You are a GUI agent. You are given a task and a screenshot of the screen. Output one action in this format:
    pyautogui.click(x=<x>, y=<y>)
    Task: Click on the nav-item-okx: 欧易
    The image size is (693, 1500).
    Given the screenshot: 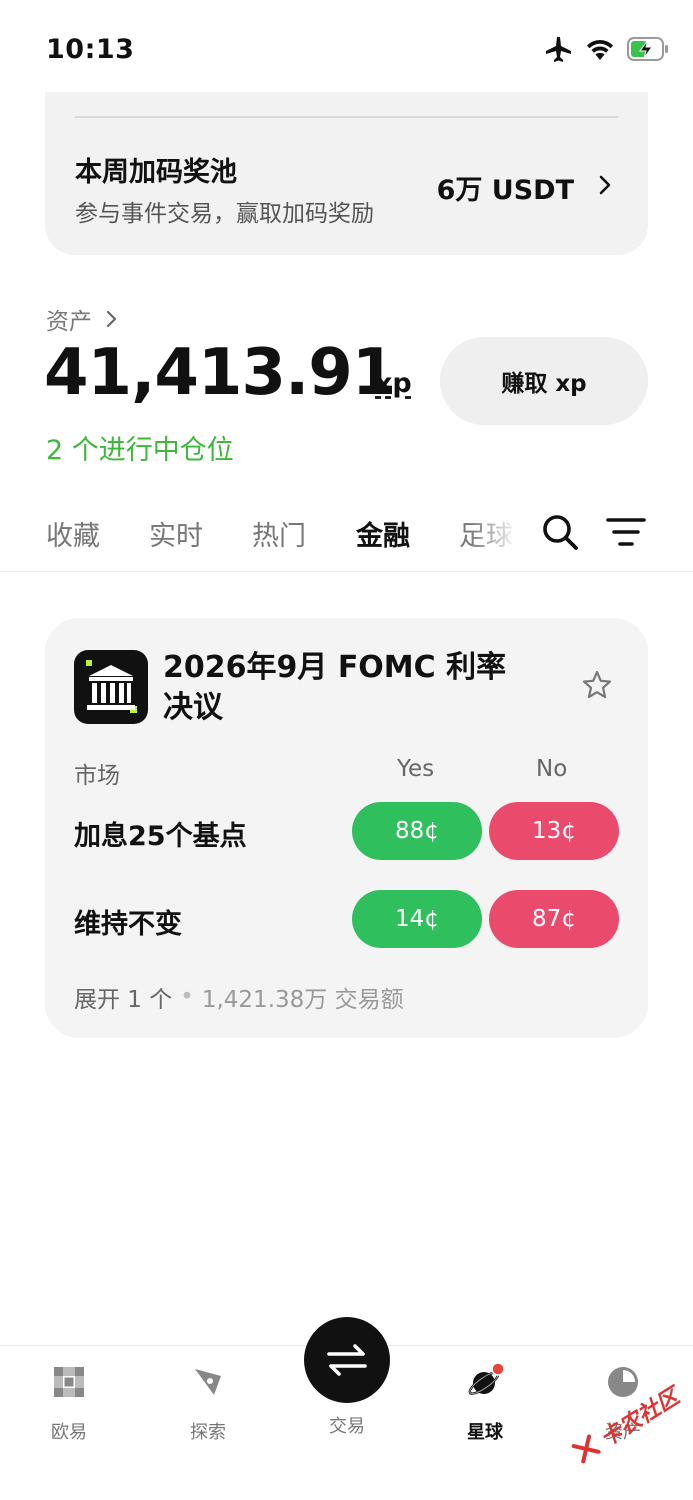 What is the action you would take?
    pyautogui.click(x=69, y=1404)
    